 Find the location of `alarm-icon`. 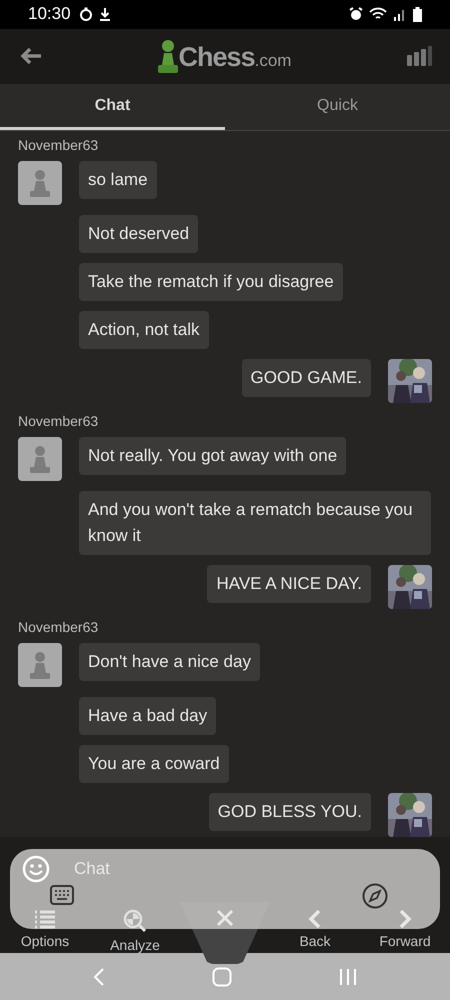

alarm-icon is located at coordinates (356, 14).